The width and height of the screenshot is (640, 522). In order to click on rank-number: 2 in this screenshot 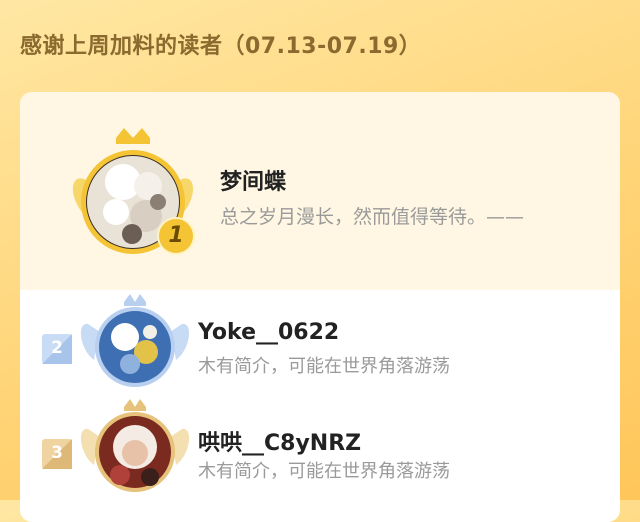, I will do `click(57, 348)`.